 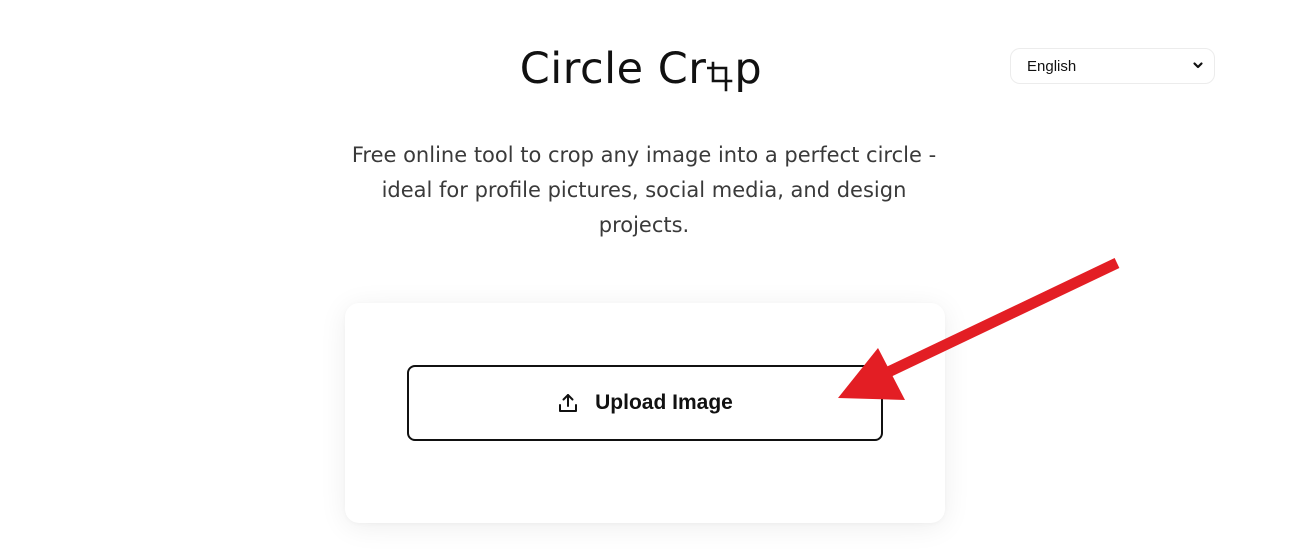 I want to click on upload-image-button: Upload Image, so click(x=645, y=403).